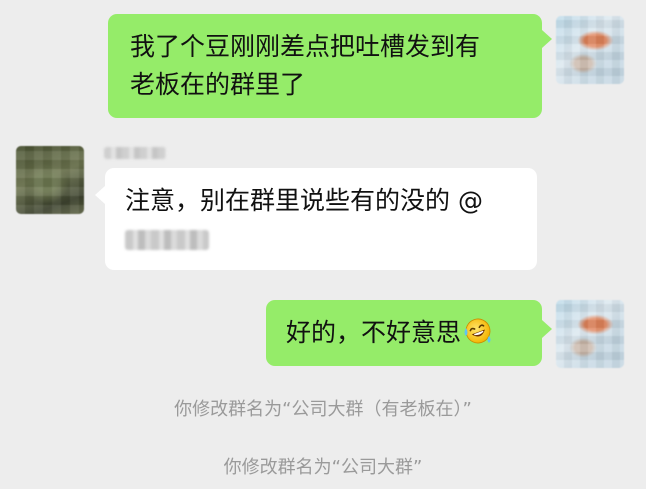 This screenshot has width=646, height=489. What do you see at coordinates (321, 219) in the screenshot?
I see `message-bubble-other: 注意，别在群里说些有的没的 @` at bounding box center [321, 219].